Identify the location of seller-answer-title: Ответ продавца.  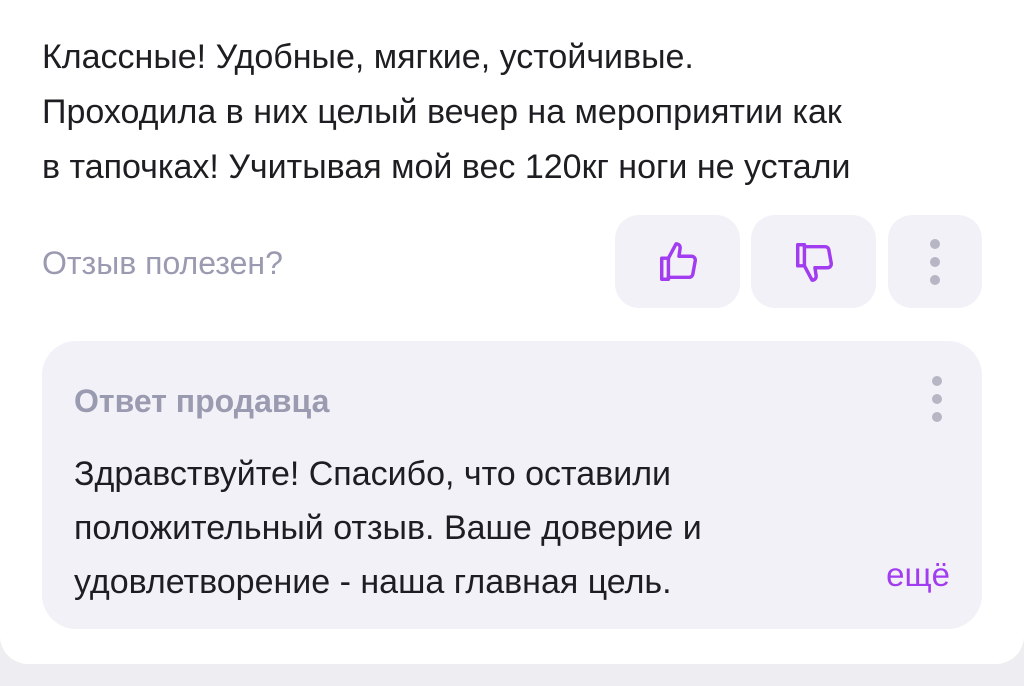
(202, 401).